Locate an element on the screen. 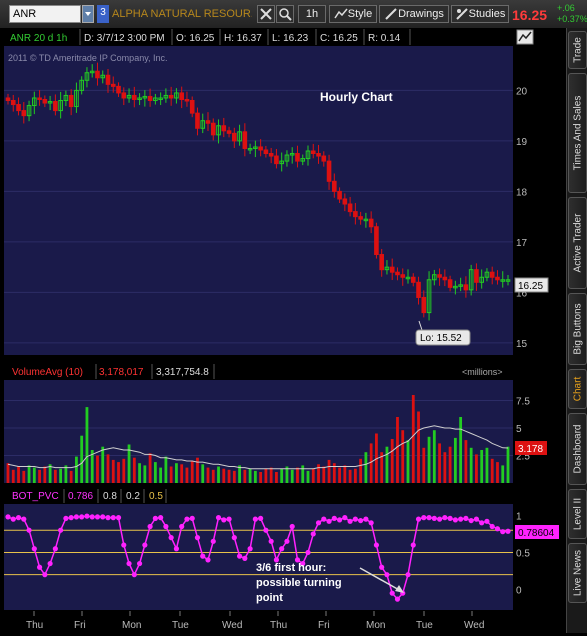 Image resolution: width=587 pixels, height=636 pixels. side-tab-dashboard: Dashboard is located at coordinates (577, 449).